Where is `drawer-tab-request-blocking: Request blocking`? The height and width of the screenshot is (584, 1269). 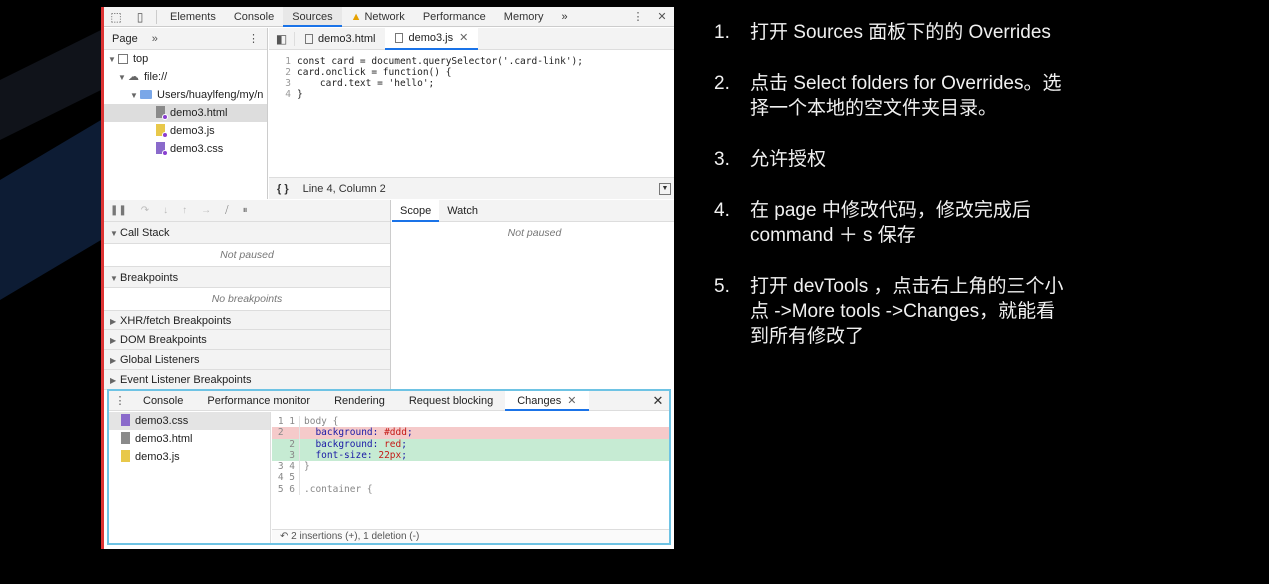 drawer-tab-request-blocking: Request blocking is located at coordinates (451, 401).